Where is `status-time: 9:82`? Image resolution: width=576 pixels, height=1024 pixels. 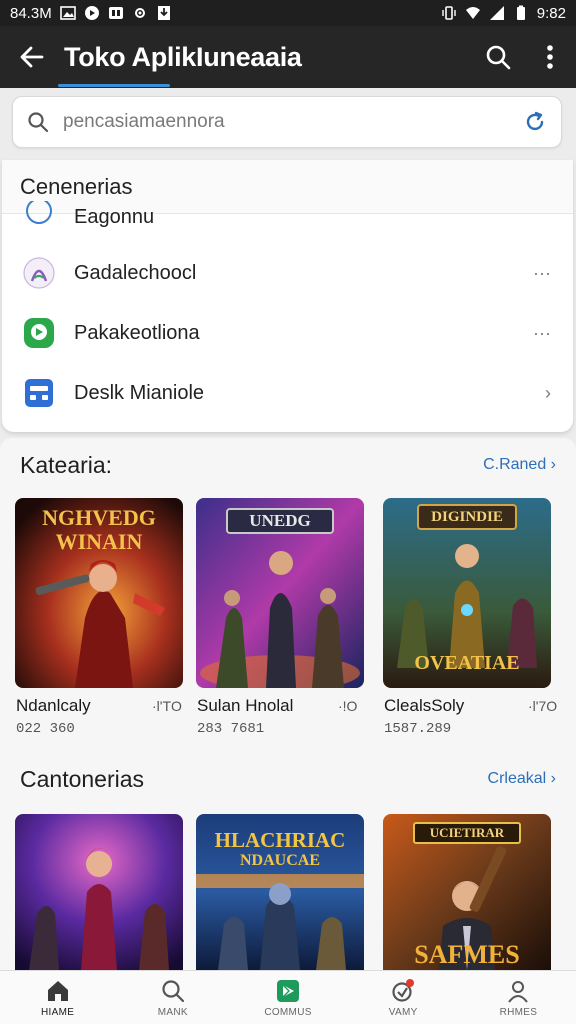
status-time: 9:82 is located at coordinates (551, 13).